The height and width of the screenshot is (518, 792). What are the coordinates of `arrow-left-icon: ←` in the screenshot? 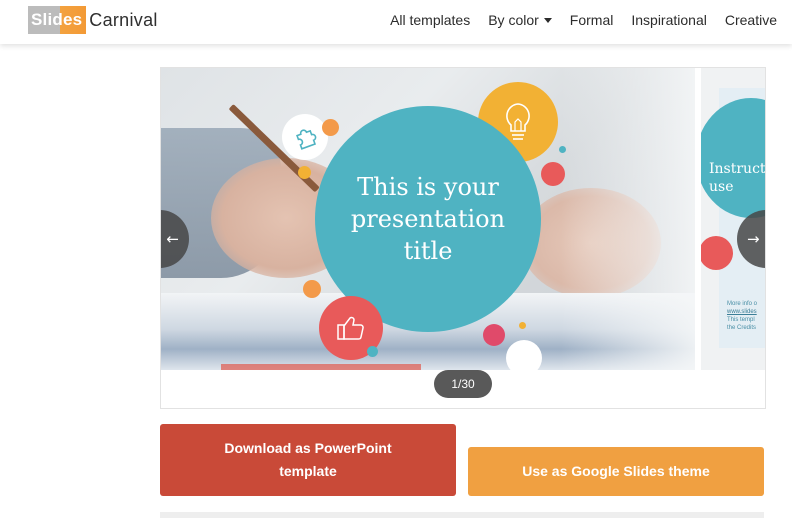 It's located at (172, 239).